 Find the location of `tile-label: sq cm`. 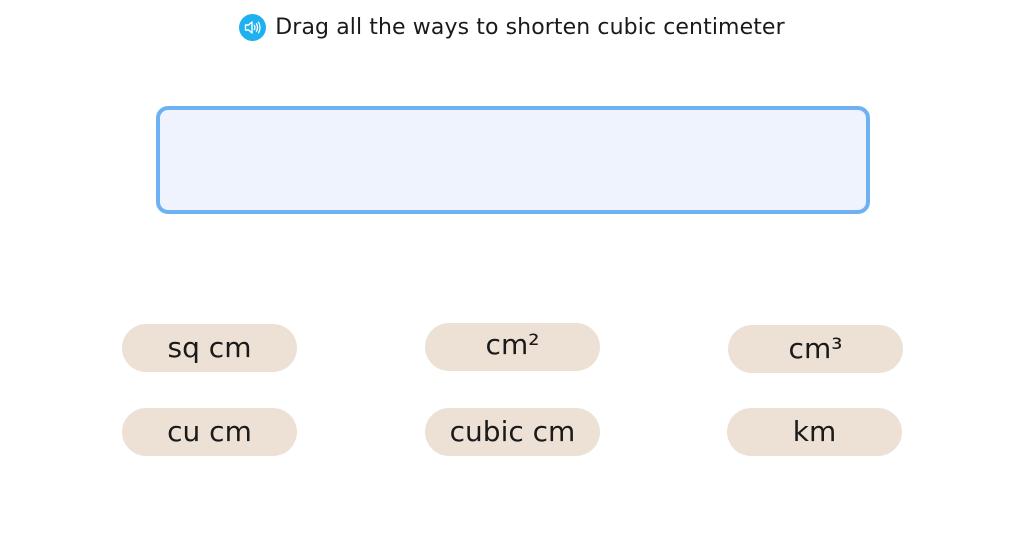

tile-label: sq cm is located at coordinates (209, 347).